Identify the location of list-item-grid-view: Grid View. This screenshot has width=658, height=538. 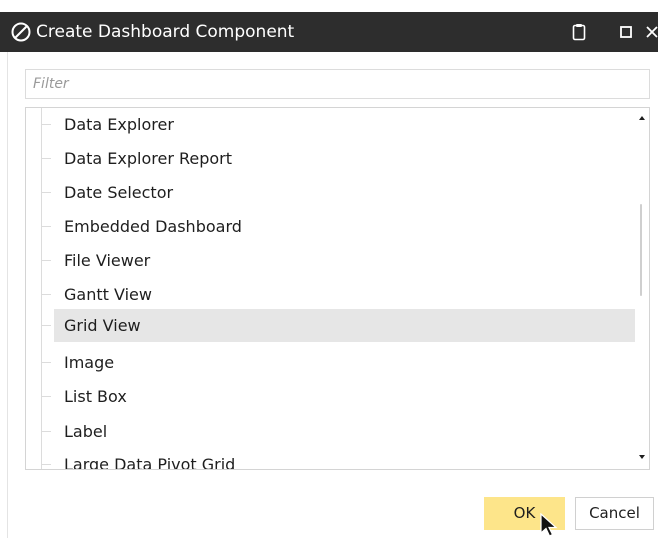
(338, 325).